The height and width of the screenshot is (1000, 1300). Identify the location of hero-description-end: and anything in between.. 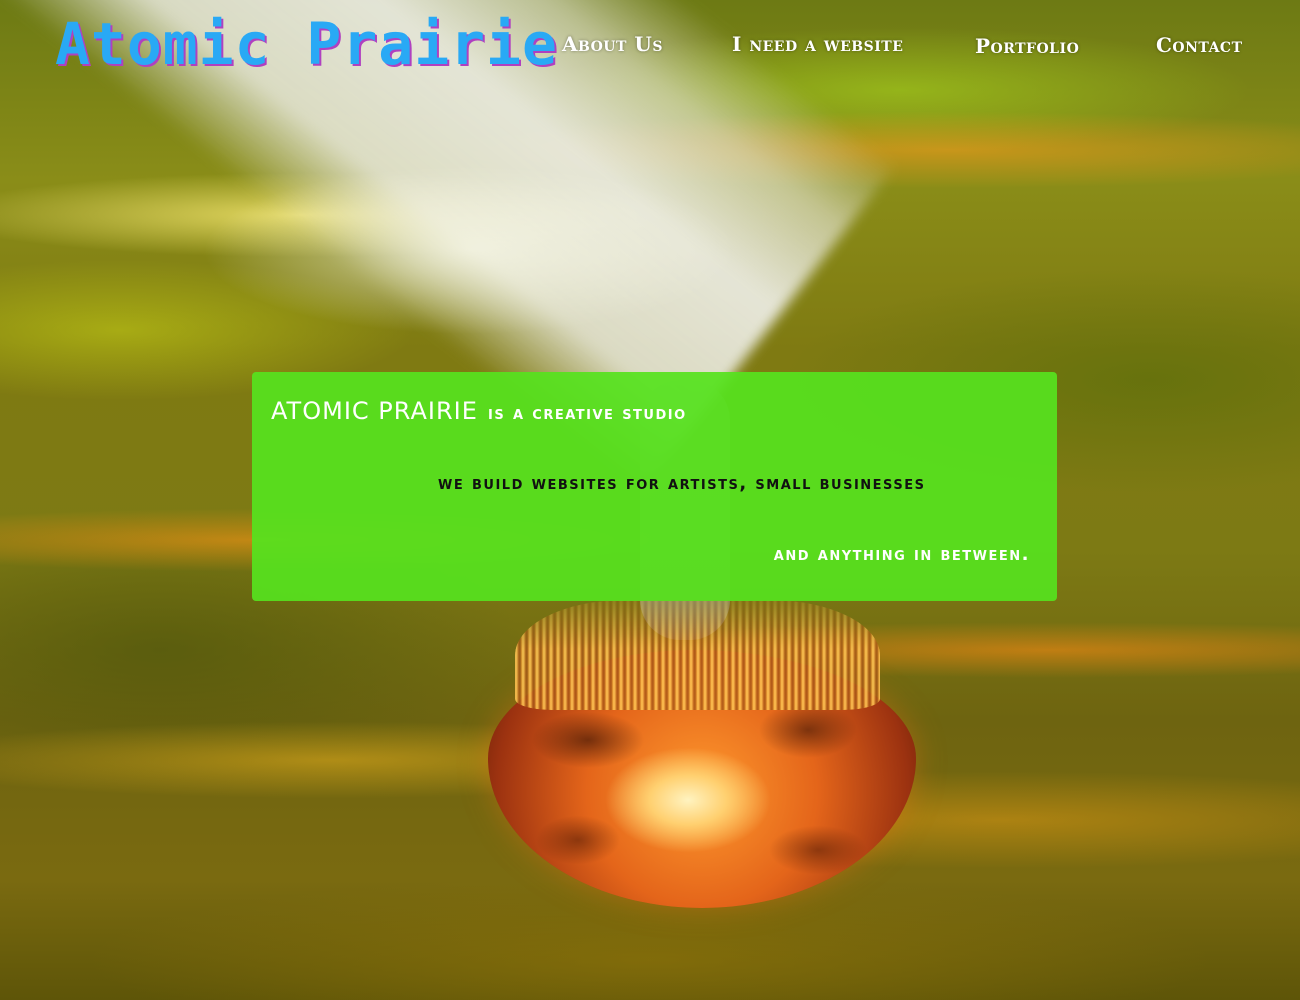
(901, 554).